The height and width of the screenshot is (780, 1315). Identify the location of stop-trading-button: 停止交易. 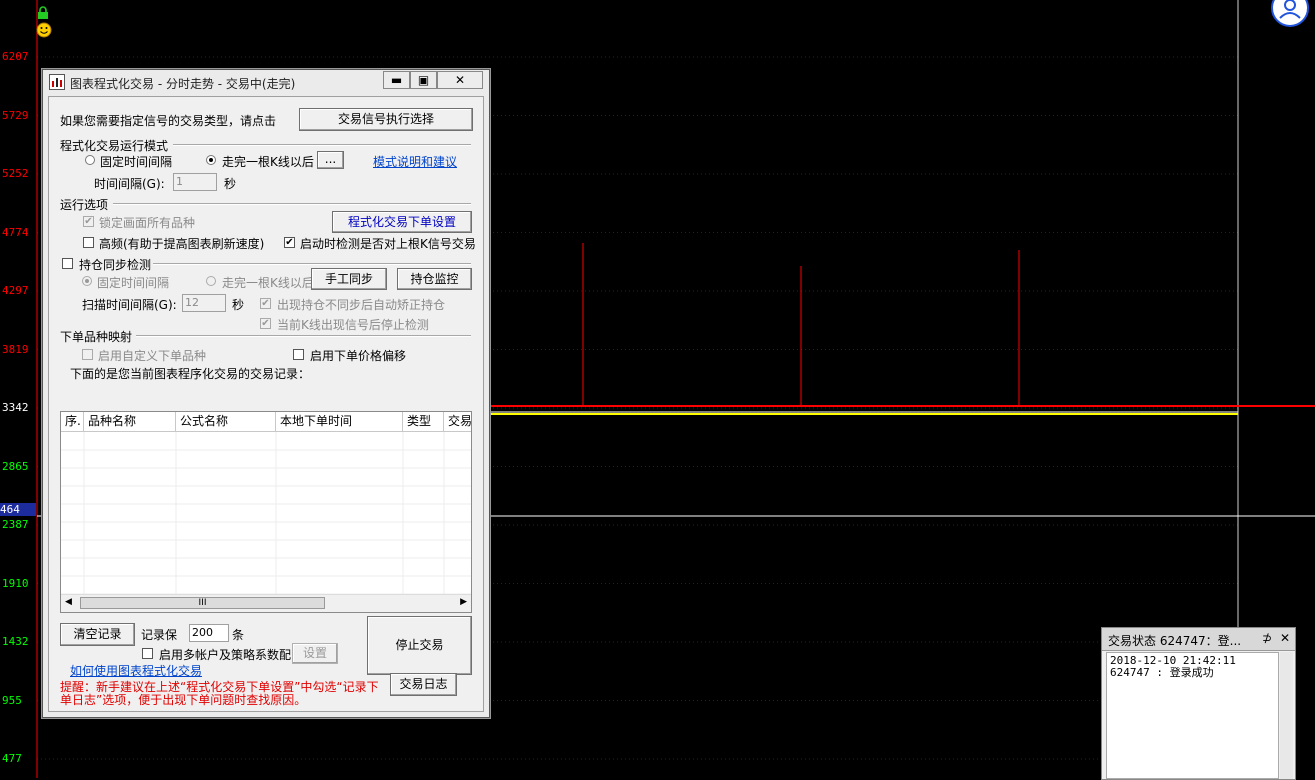
(419, 645).